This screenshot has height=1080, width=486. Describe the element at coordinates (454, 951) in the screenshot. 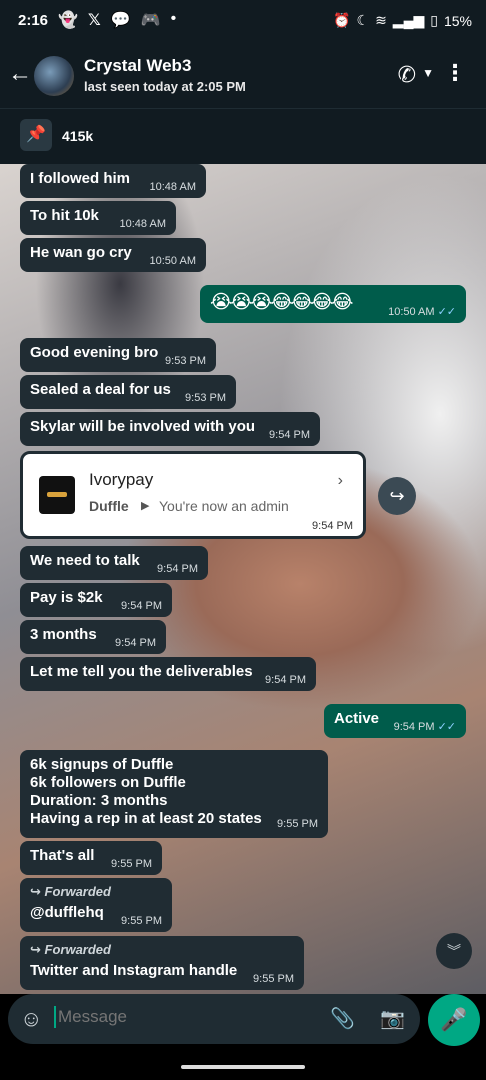

I see `scroll-to-bottom-icon: ︾` at that location.